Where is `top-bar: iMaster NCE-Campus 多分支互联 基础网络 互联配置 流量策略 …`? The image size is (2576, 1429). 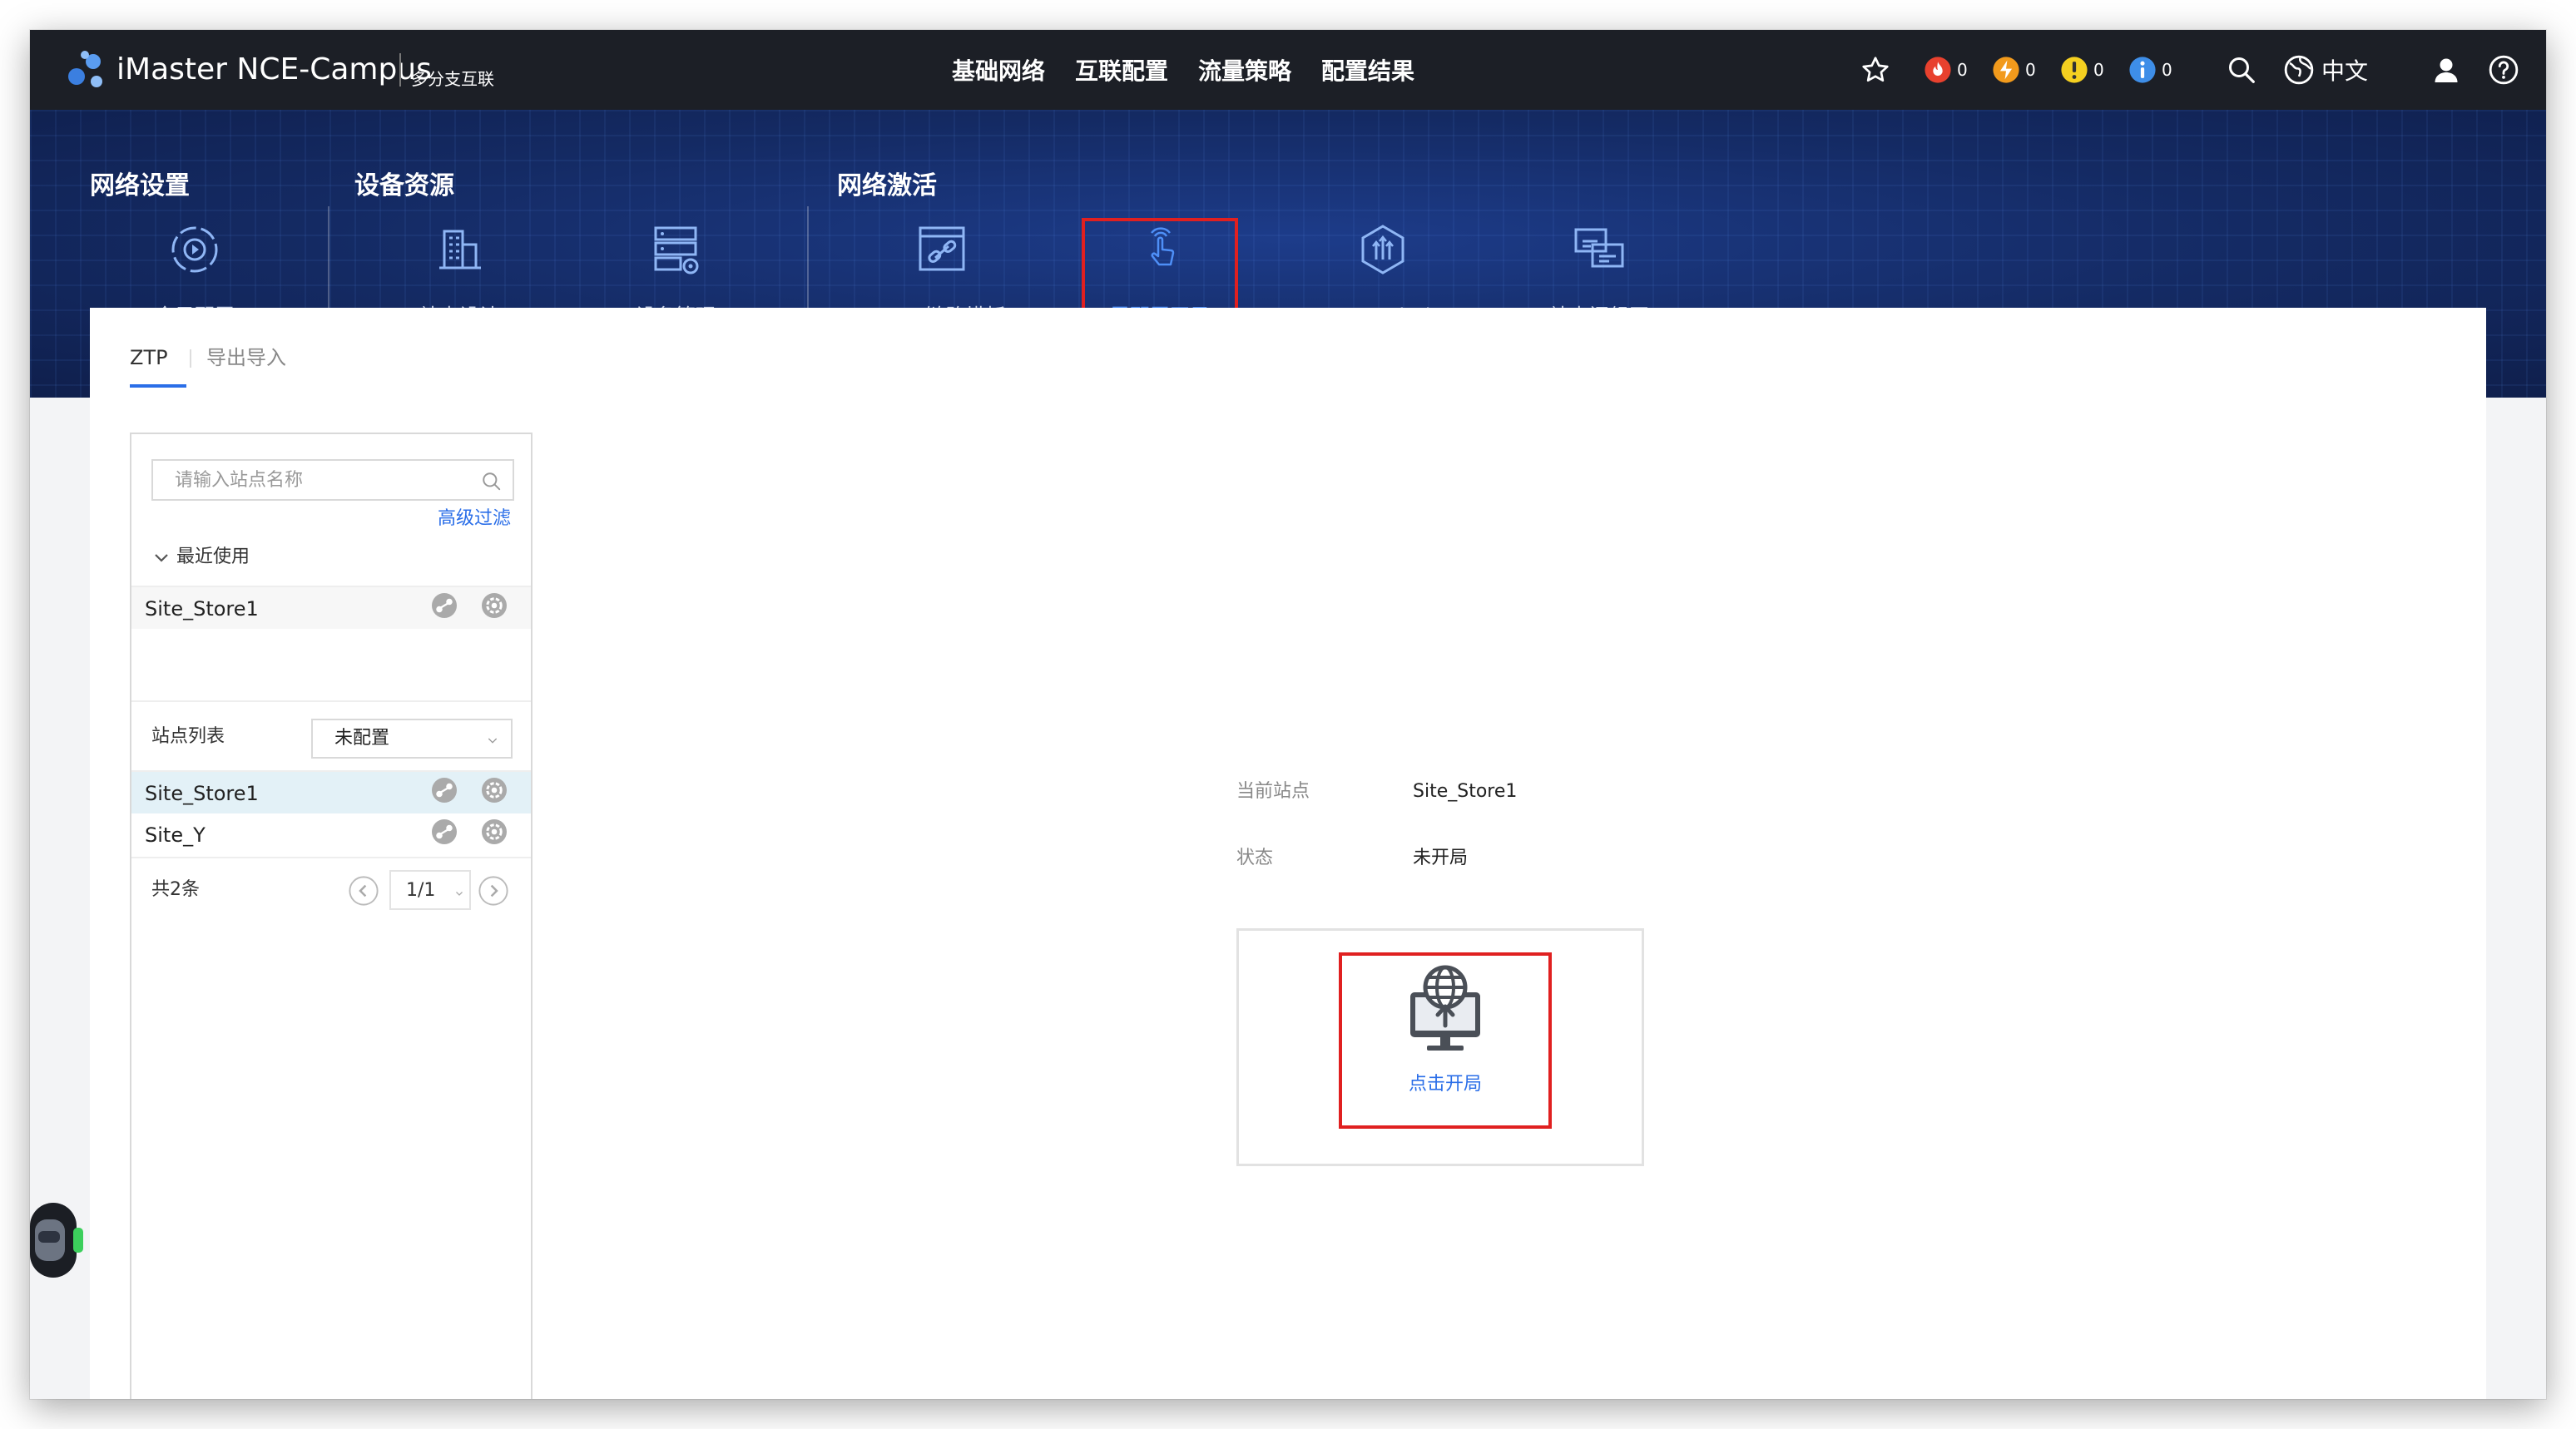 top-bar: iMaster NCE-Campus 多分支互联 基础网络 互联配置 流量策略 … is located at coordinates (1288, 70).